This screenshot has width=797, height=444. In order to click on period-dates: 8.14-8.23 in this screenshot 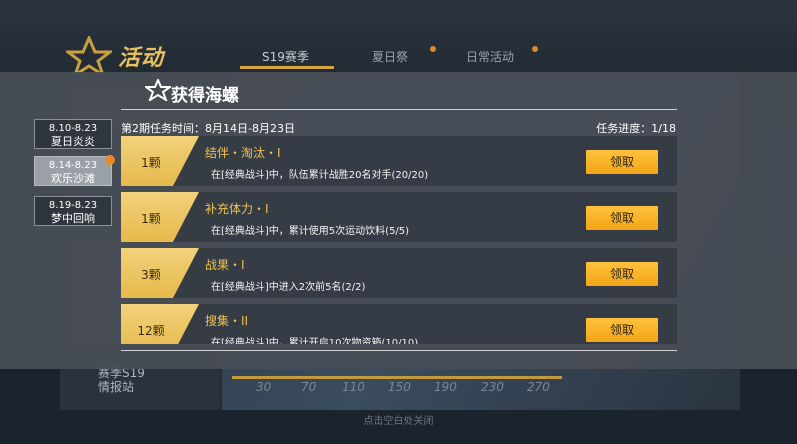, I will do `click(73, 165)`.